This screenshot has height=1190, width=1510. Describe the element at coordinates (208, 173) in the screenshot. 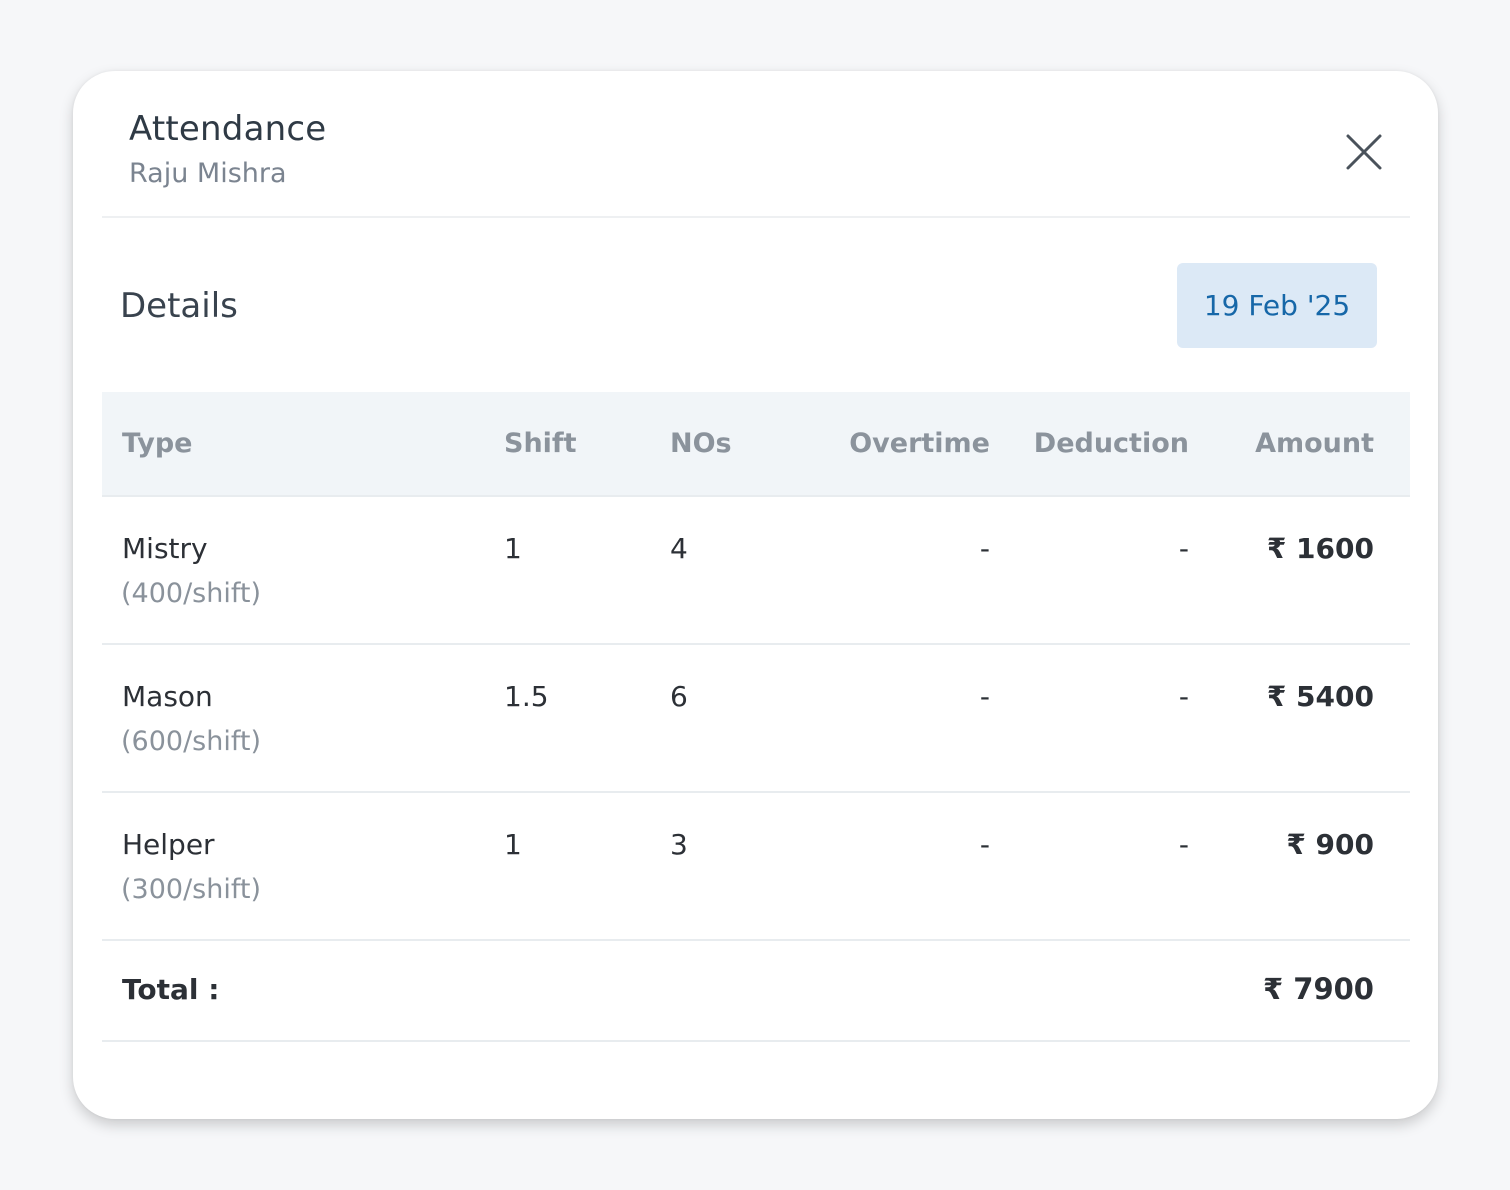

I see `modal-subtitle: Raju Mishra` at that location.